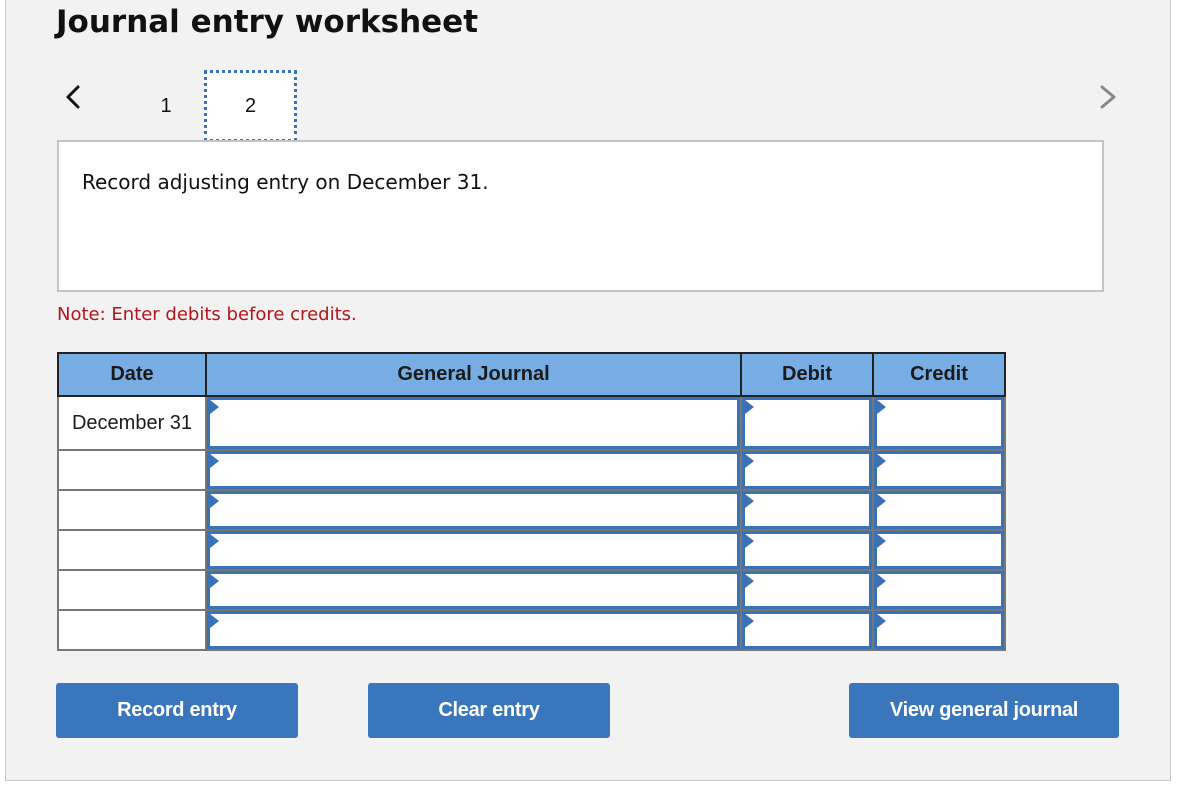 This screenshot has height=793, width=1200. I want to click on chevron-left-icon, so click(73, 97).